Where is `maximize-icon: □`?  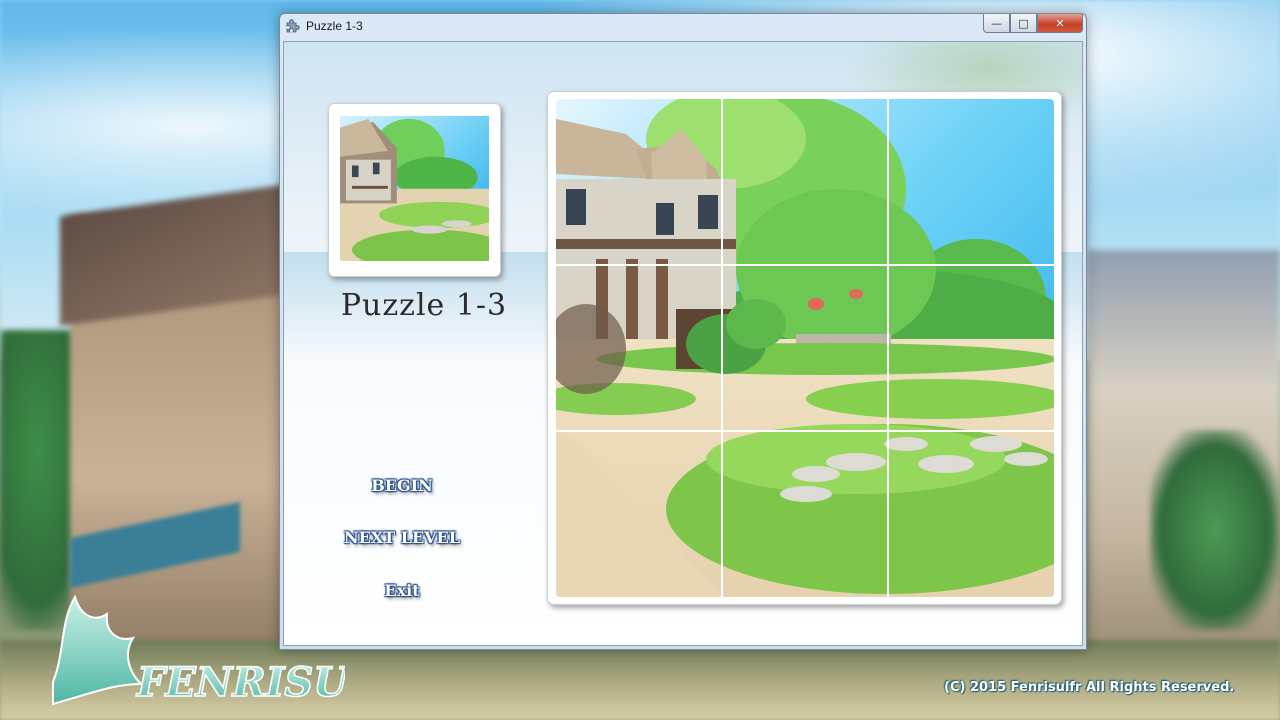
maximize-icon: □ is located at coordinates (1023, 23).